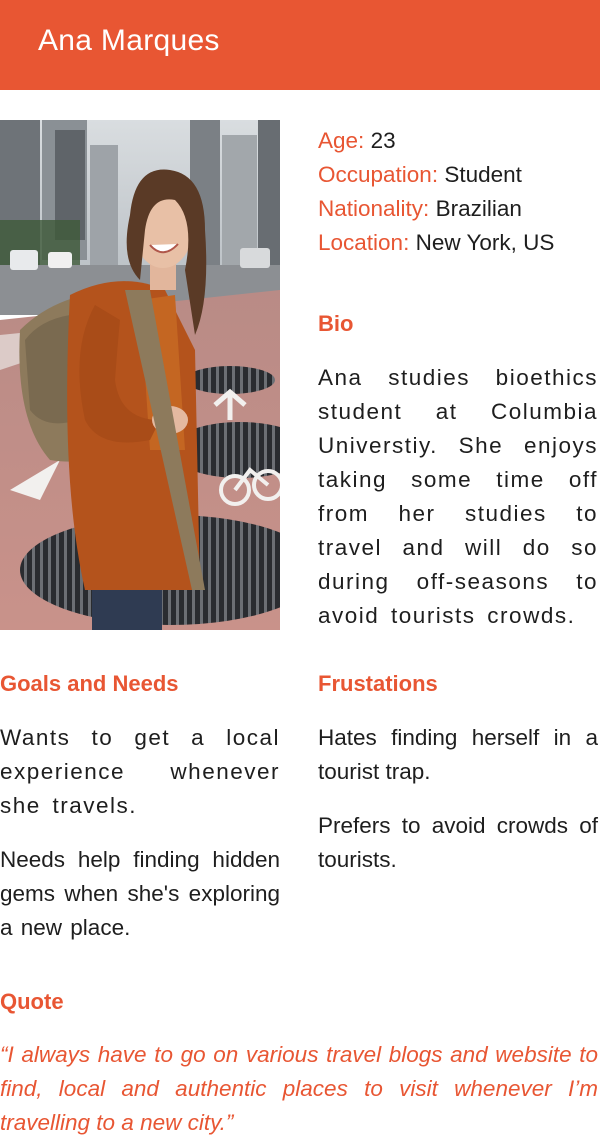  Describe the element at coordinates (478, 208) in the screenshot. I see `fact-value: Brazilian` at that location.